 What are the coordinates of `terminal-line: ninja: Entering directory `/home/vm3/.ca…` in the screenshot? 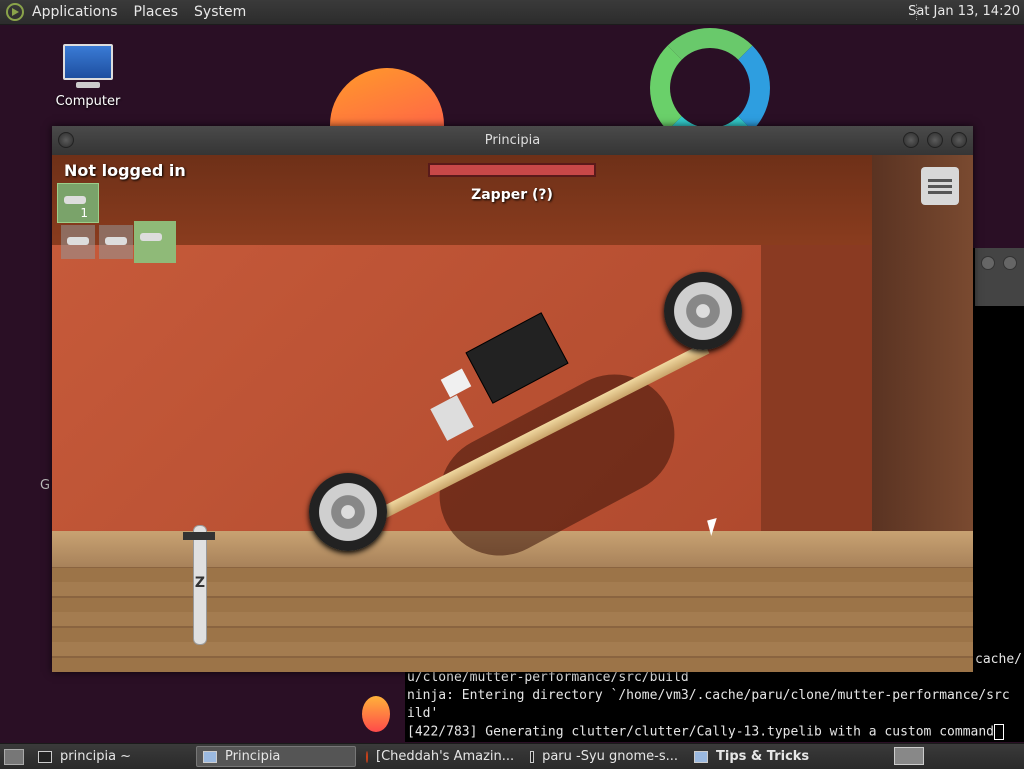 It's located at (708, 695).